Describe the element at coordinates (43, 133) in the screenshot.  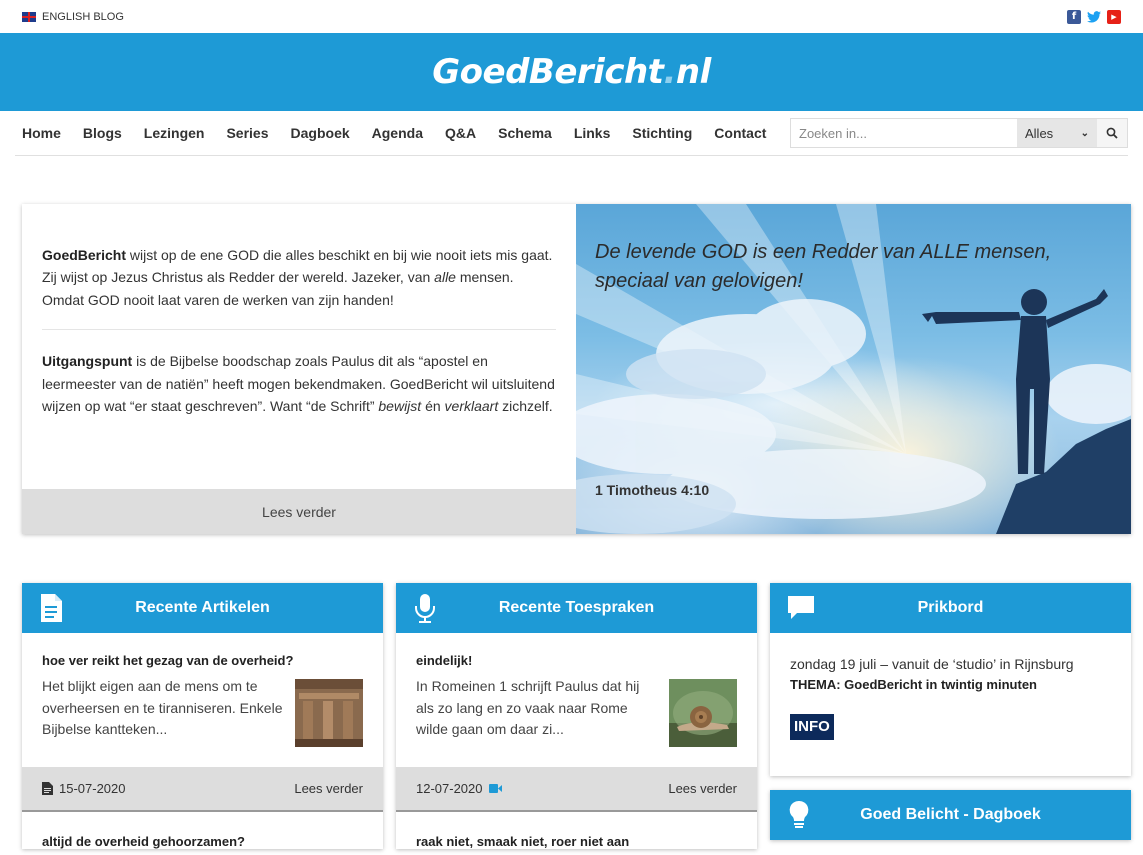
I see `nav-item-home: Home` at that location.